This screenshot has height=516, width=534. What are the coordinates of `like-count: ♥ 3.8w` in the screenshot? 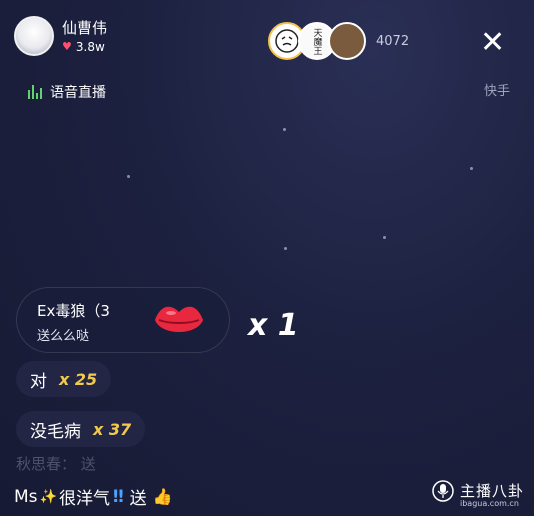 It's located at (84, 47).